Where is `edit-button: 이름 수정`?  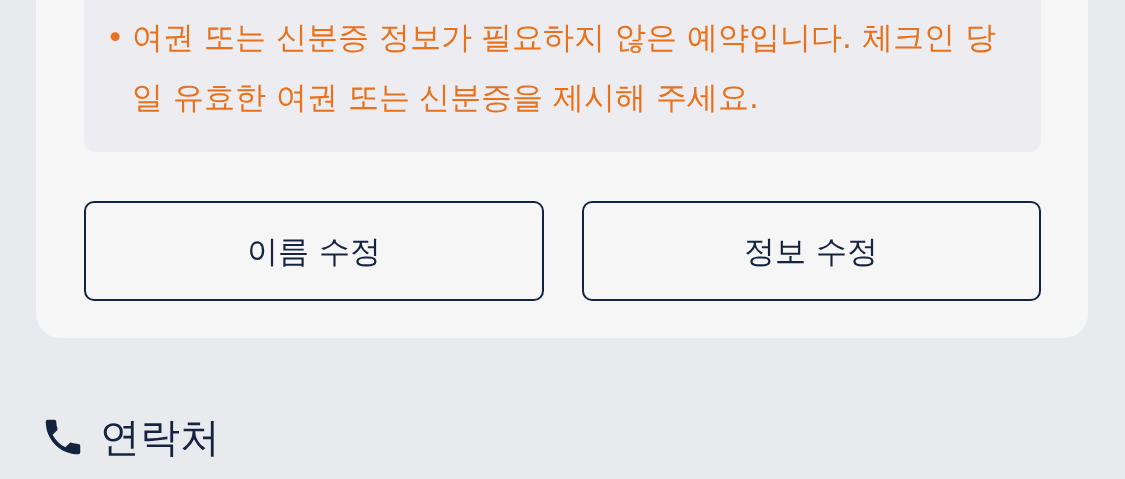 edit-button: 이름 수정 is located at coordinates (314, 251).